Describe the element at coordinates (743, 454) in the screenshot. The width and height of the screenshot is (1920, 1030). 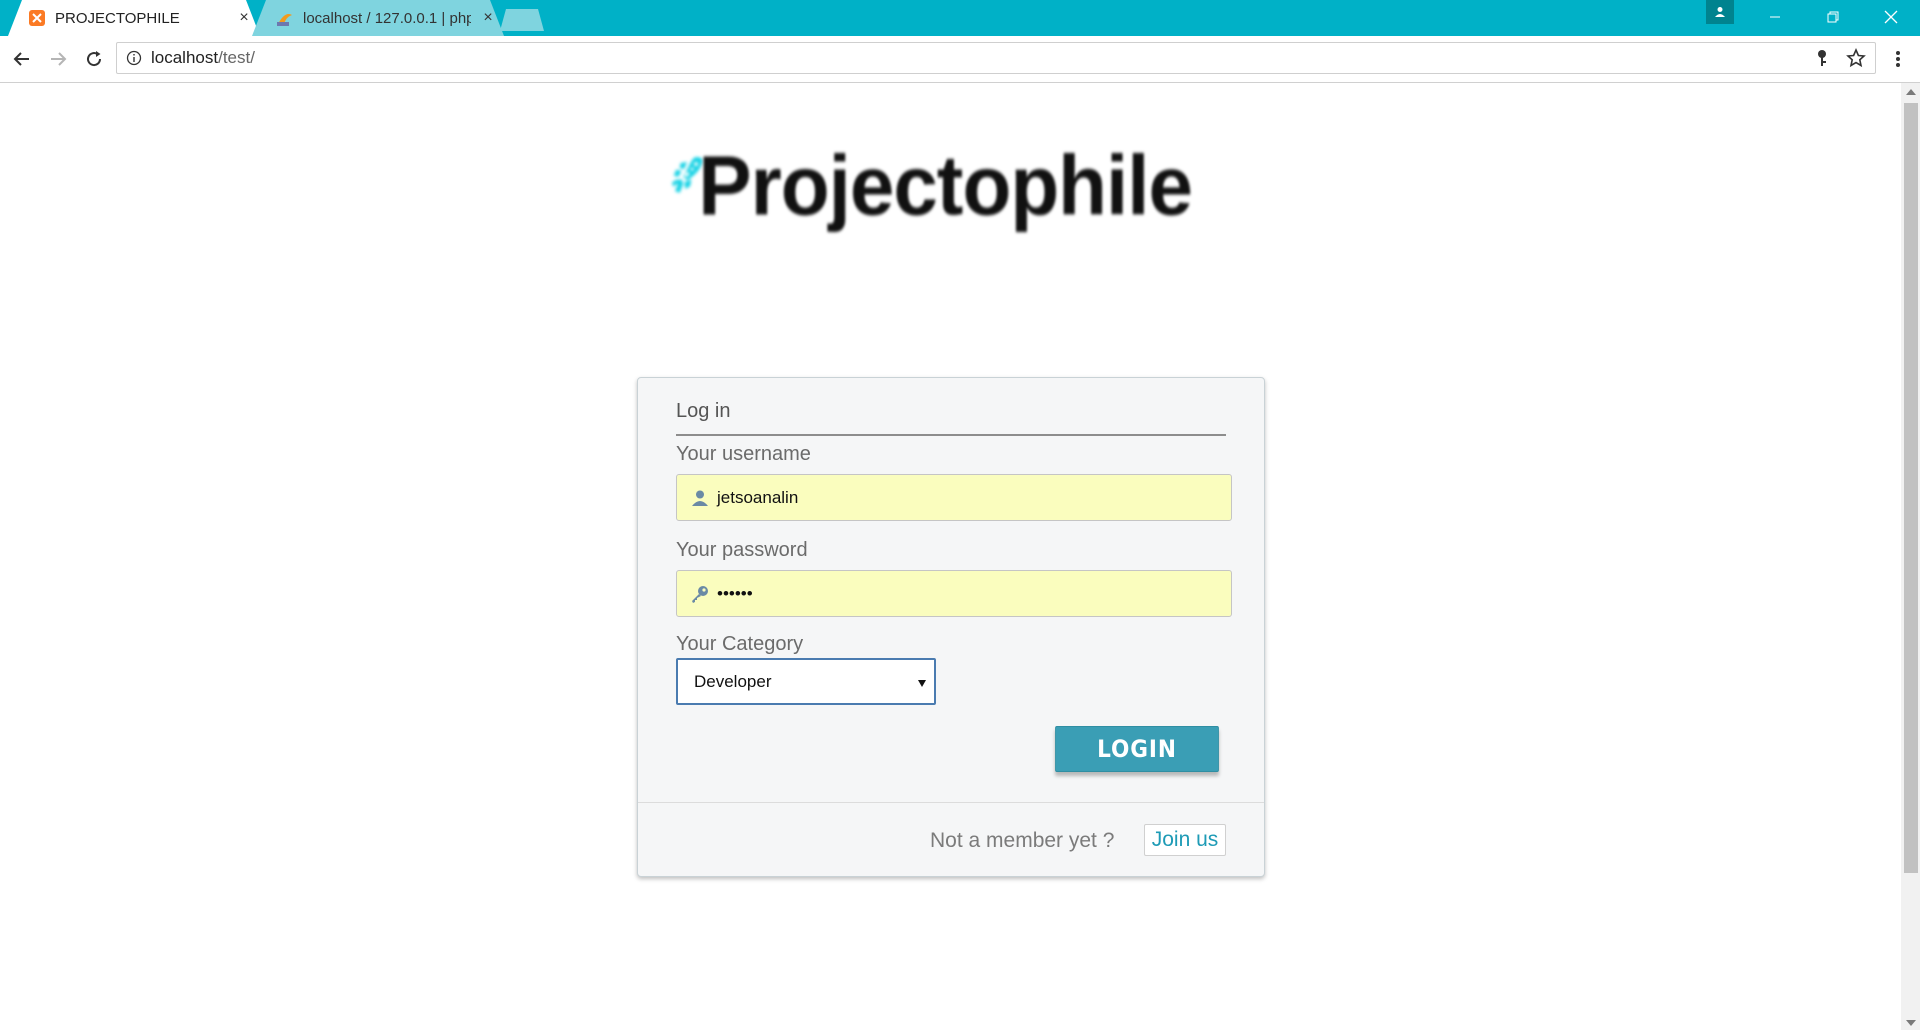
I see `username-label: Your username` at that location.